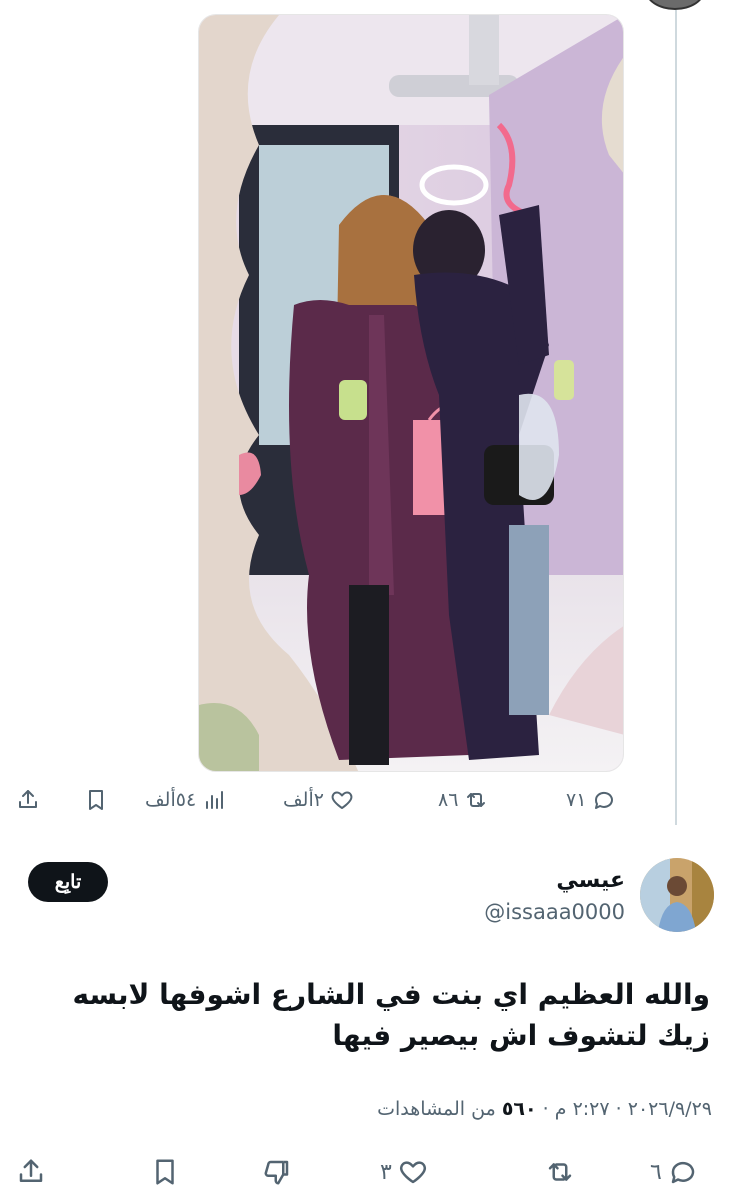 Image resolution: width=730 pixels, height=1200 pixels. Describe the element at coordinates (519, 1109) in the screenshot. I see `tweet-views-count: ٥٦٠` at that location.